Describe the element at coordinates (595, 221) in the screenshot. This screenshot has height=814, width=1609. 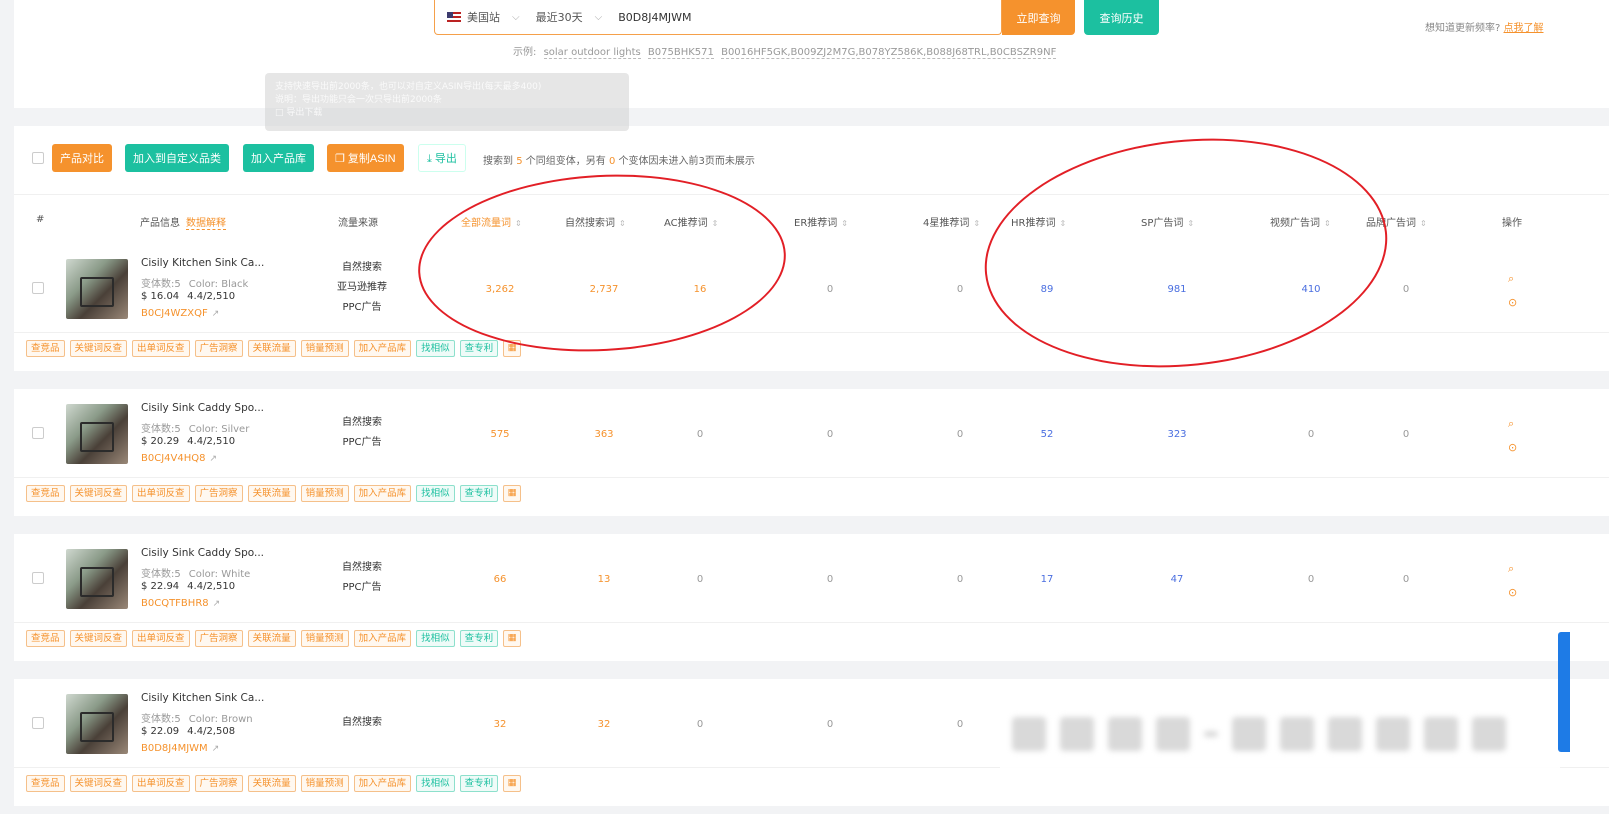
I see `col-organic: 自然搜索词 ⇕` at that location.